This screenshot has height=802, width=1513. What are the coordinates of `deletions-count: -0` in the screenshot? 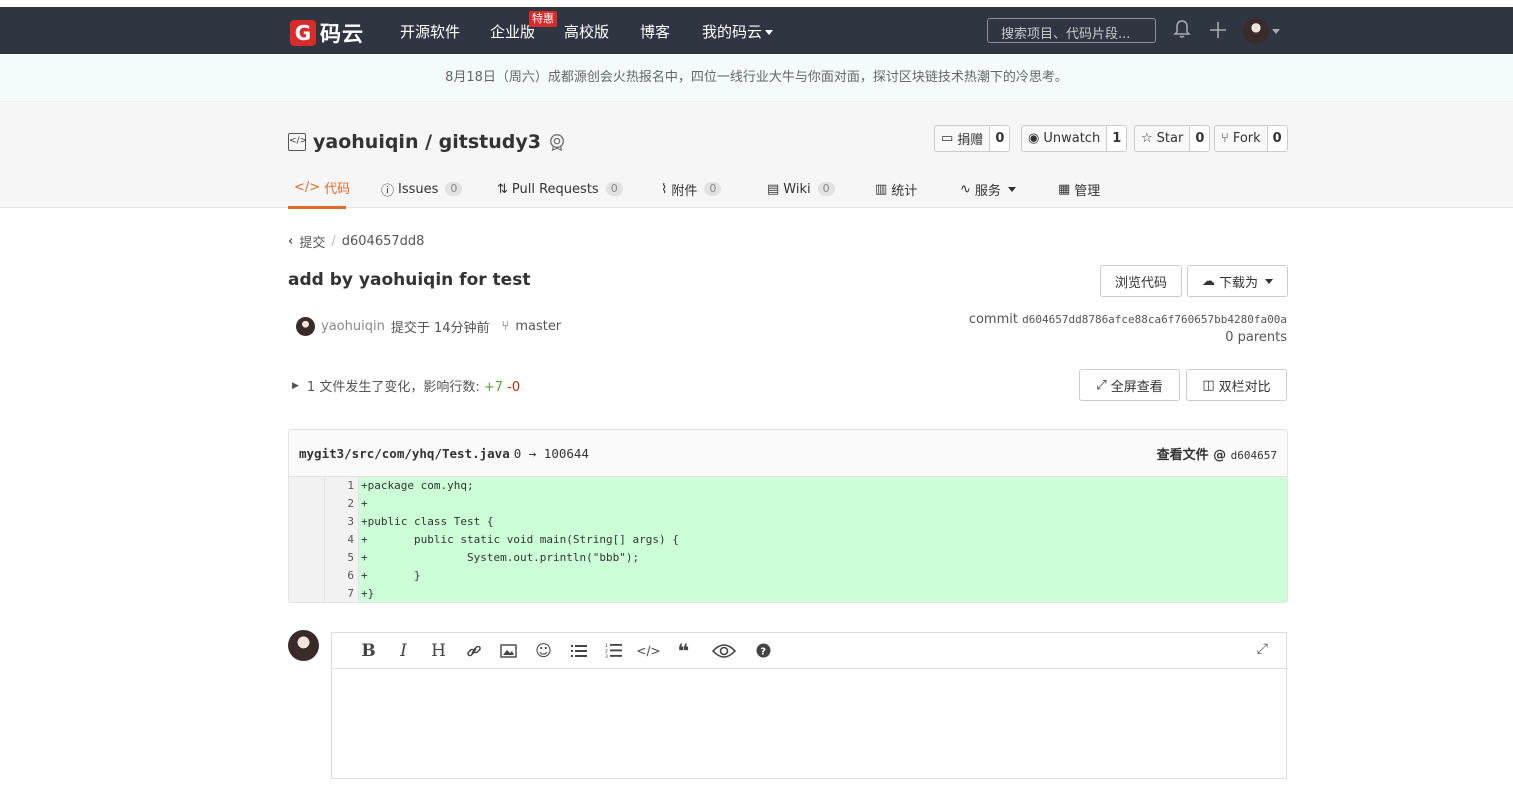 It's located at (514, 387).